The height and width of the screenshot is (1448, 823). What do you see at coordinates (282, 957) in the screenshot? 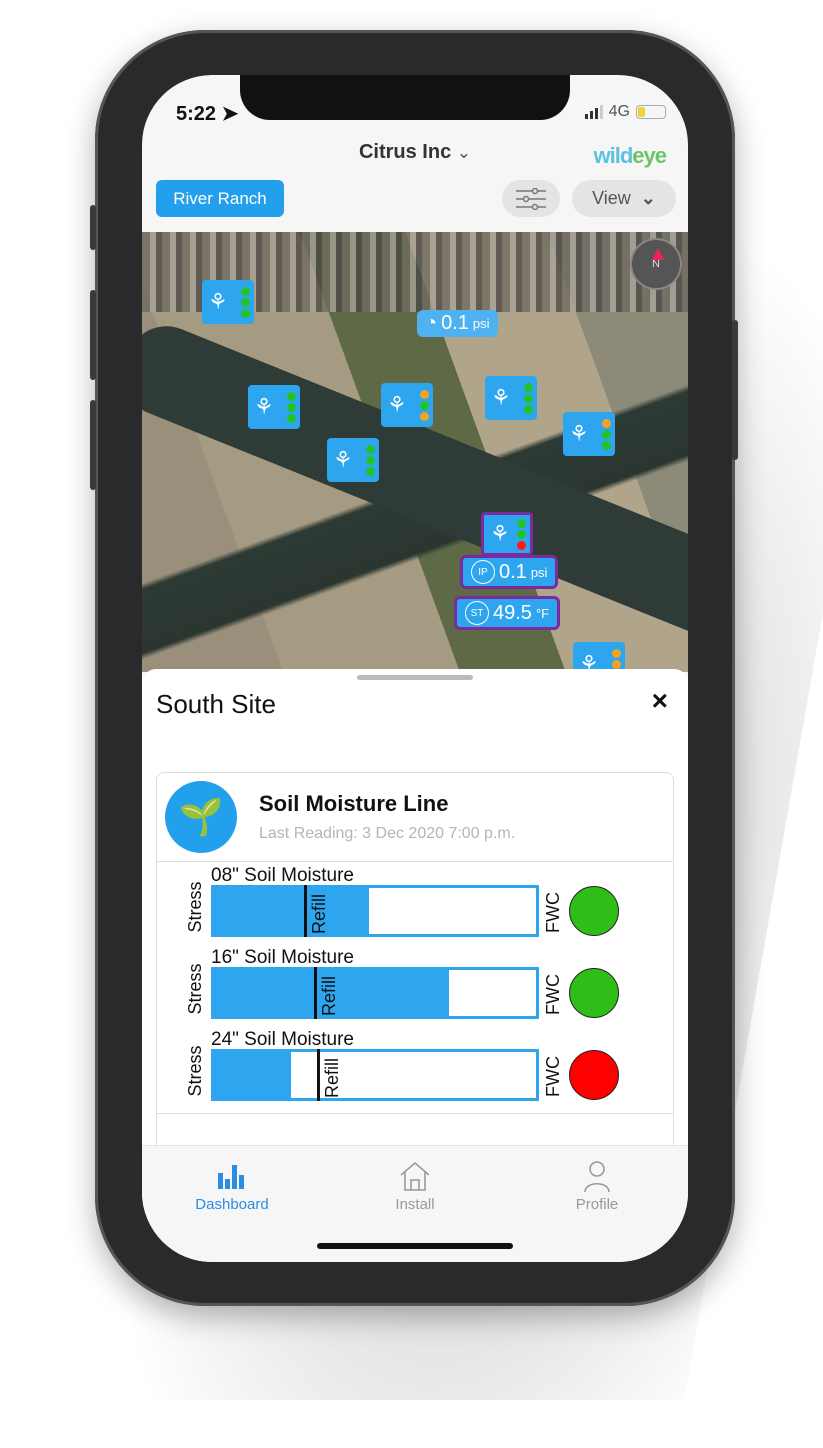
I see `sensor-label: 16" Soil Moisture` at bounding box center [282, 957].